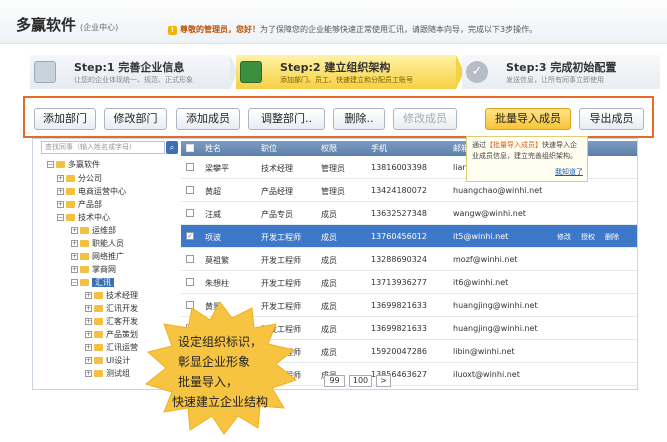 This screenshot has height=442, width=667. What do you see at coordinates (111, 295) in the screenshot?
I see `tree-node: + 技术经理` at bounding box center [111, 295].